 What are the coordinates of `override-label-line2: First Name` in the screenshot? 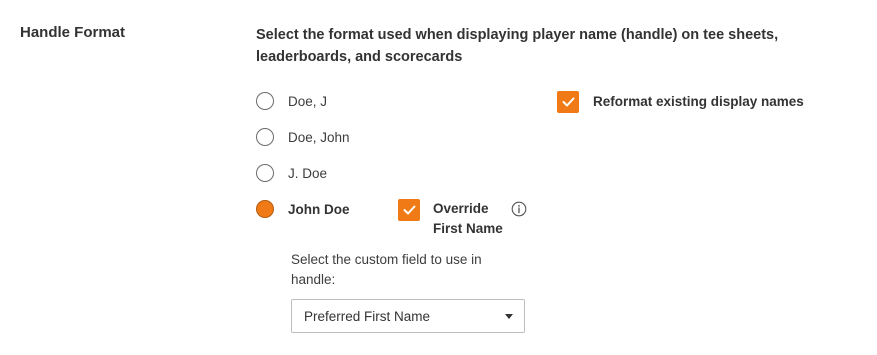 It's located at (468, 228).